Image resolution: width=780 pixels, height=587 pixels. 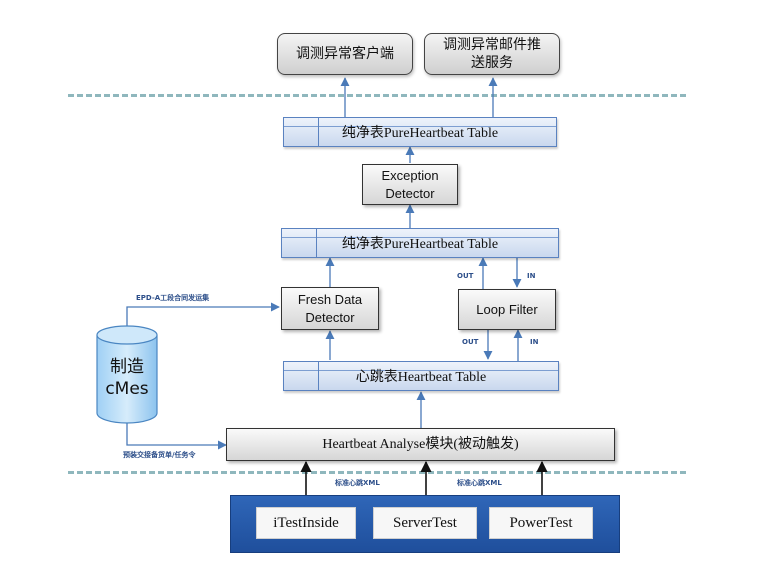 What do you see at coordinates (357, 483) in the screenshot?
I see `std-xml-label-1: 标准心跳XML` at bounding box center [357, 483].